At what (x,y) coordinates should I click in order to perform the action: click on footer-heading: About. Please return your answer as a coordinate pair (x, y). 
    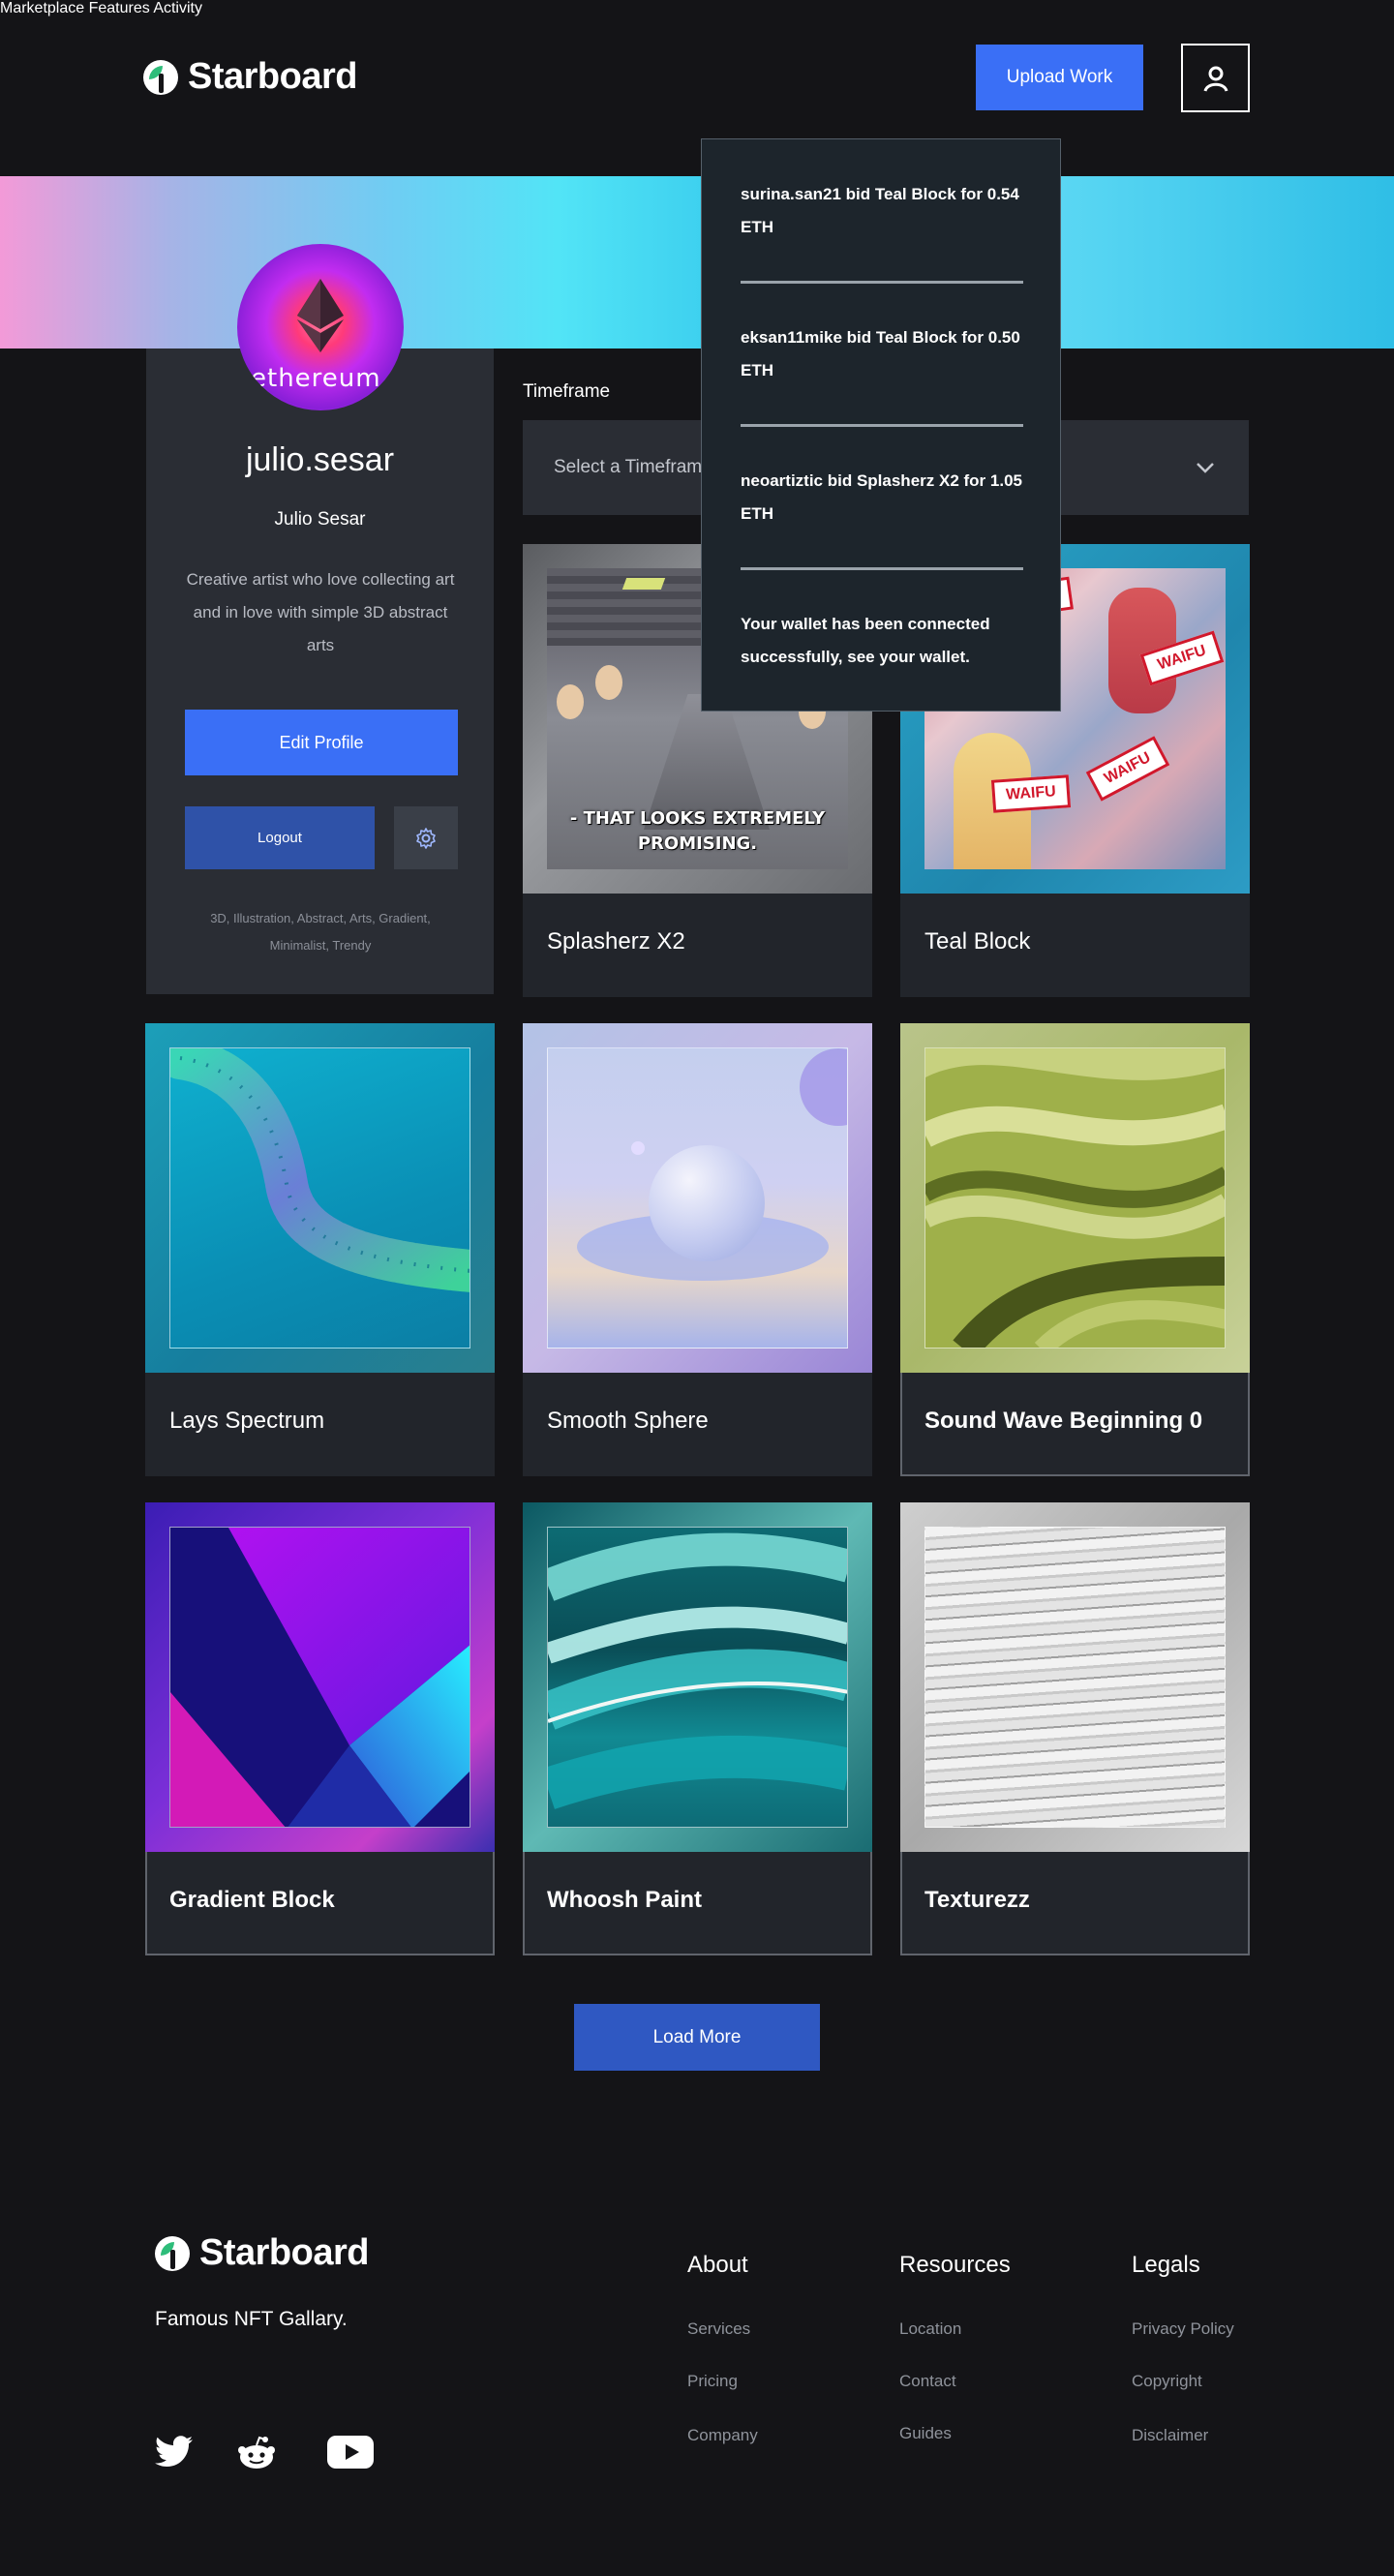
    Looking at the image, I should click on (717, 2265).